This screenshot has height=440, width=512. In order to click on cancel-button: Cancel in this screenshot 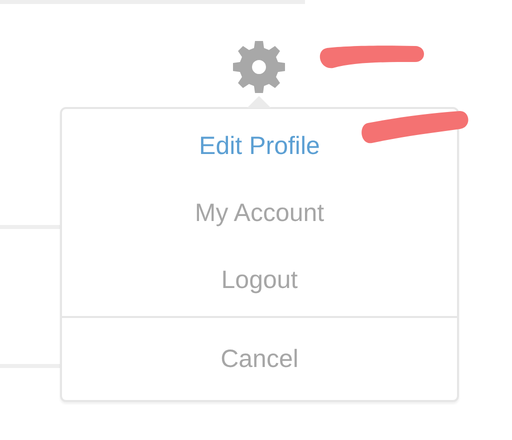, I will do `click(259, 359)`.